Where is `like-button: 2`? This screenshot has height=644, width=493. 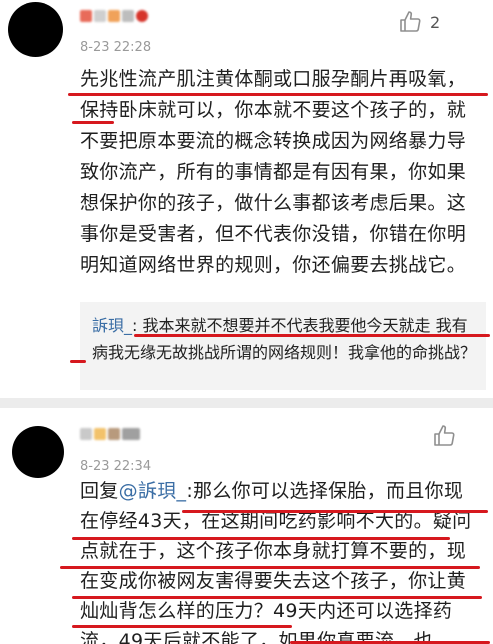 like-button: 2 is located at coordinates (419, 22).